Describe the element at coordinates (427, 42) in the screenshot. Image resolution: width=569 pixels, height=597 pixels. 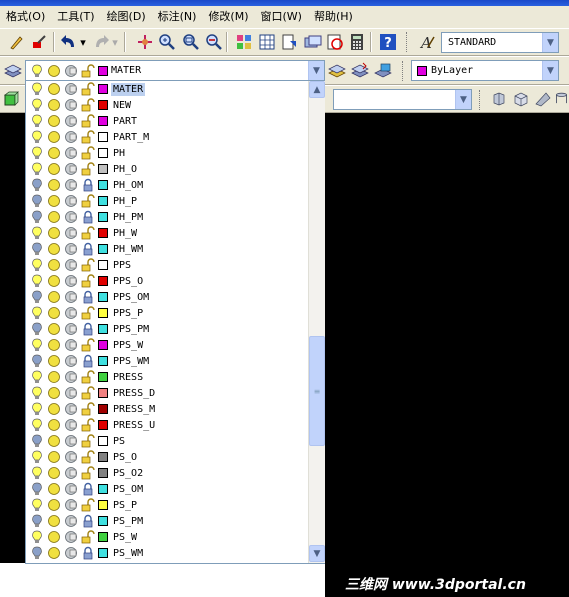
I see `text-style-icon: A` at that location.